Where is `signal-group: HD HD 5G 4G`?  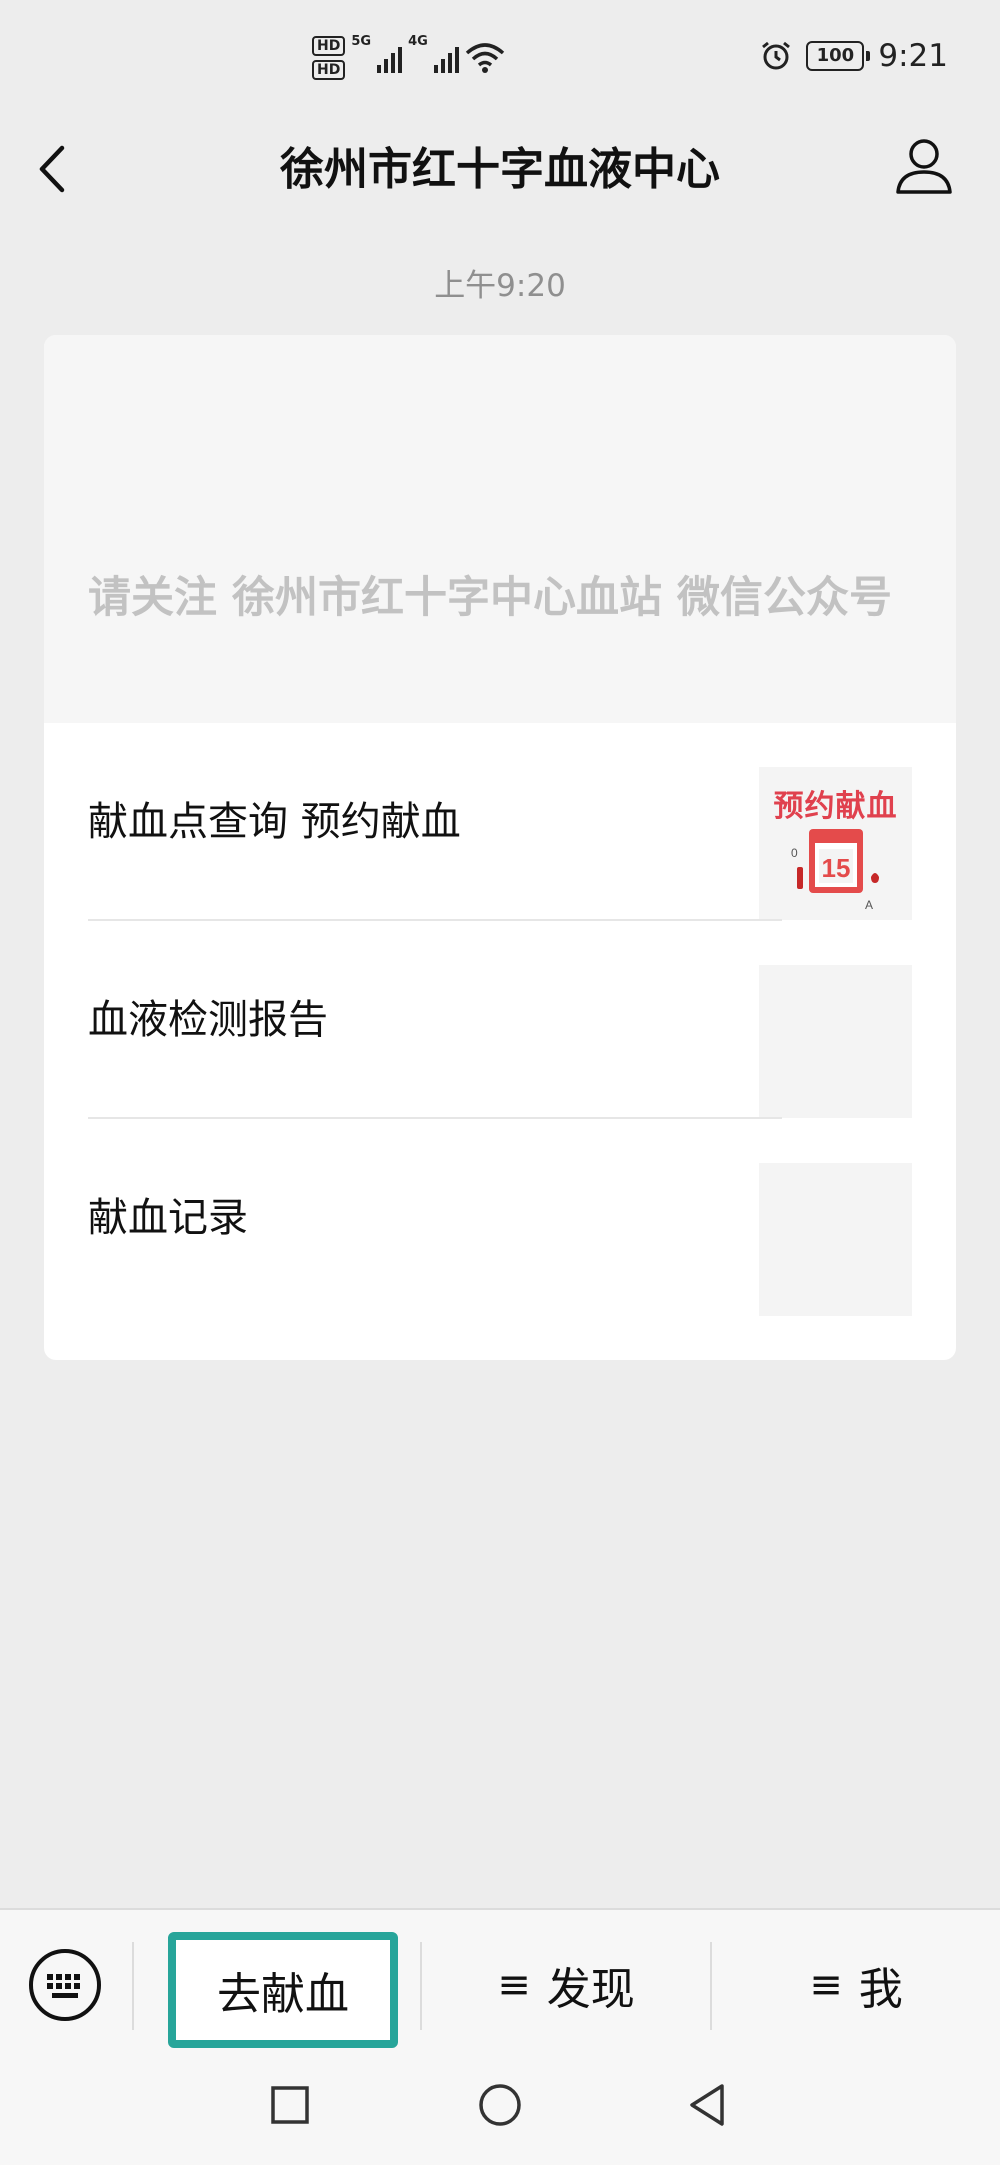 signal-group: HD HD 5G 4G is located at coordinates (408, 58).